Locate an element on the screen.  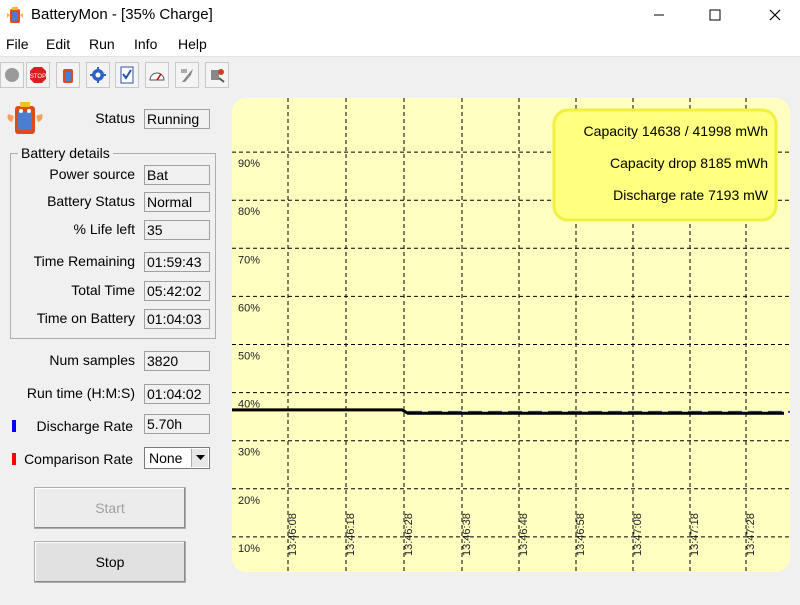
x-tick-label: 13:46:58 is located at coordinates (581, 534).